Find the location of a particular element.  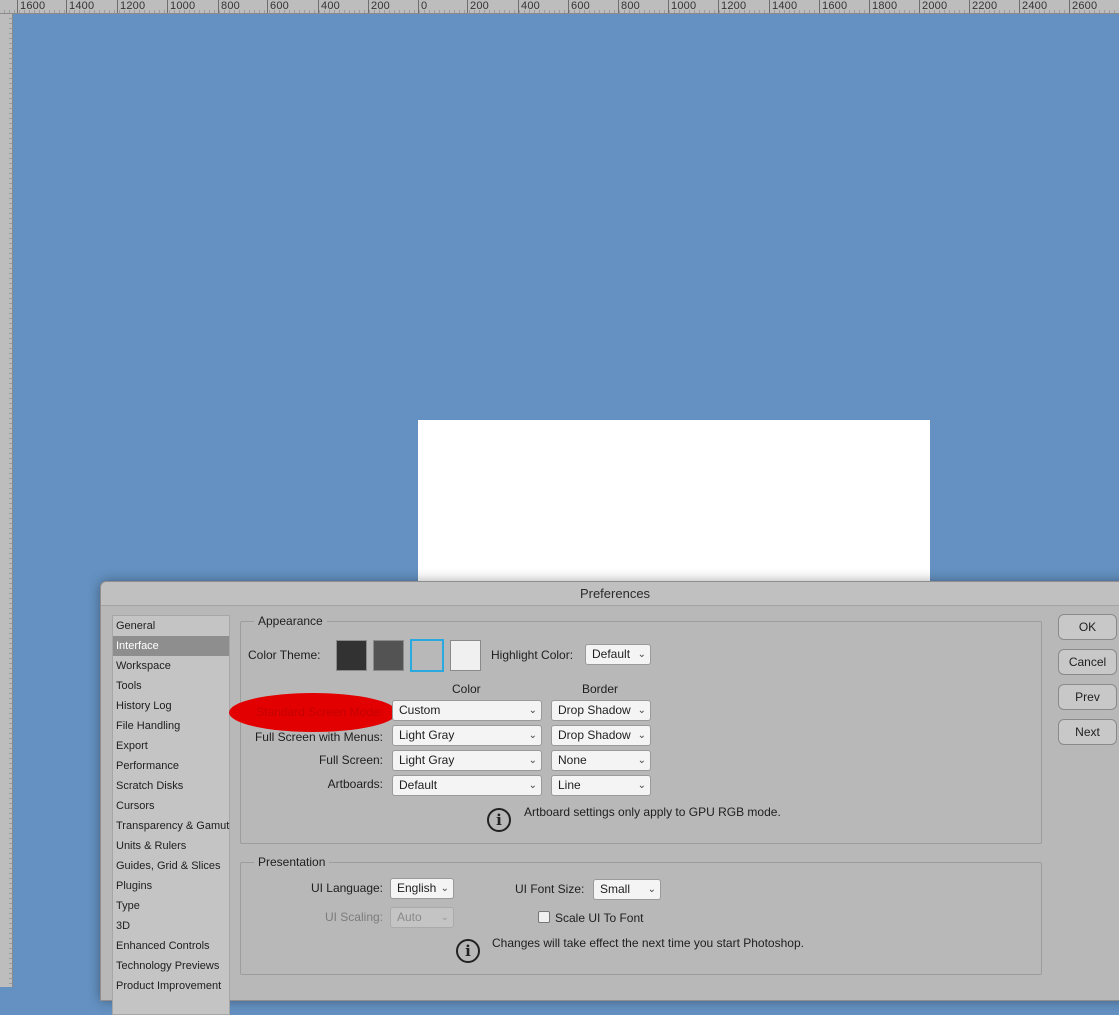

theme-swatch-light is located at coordinates (465, 655).